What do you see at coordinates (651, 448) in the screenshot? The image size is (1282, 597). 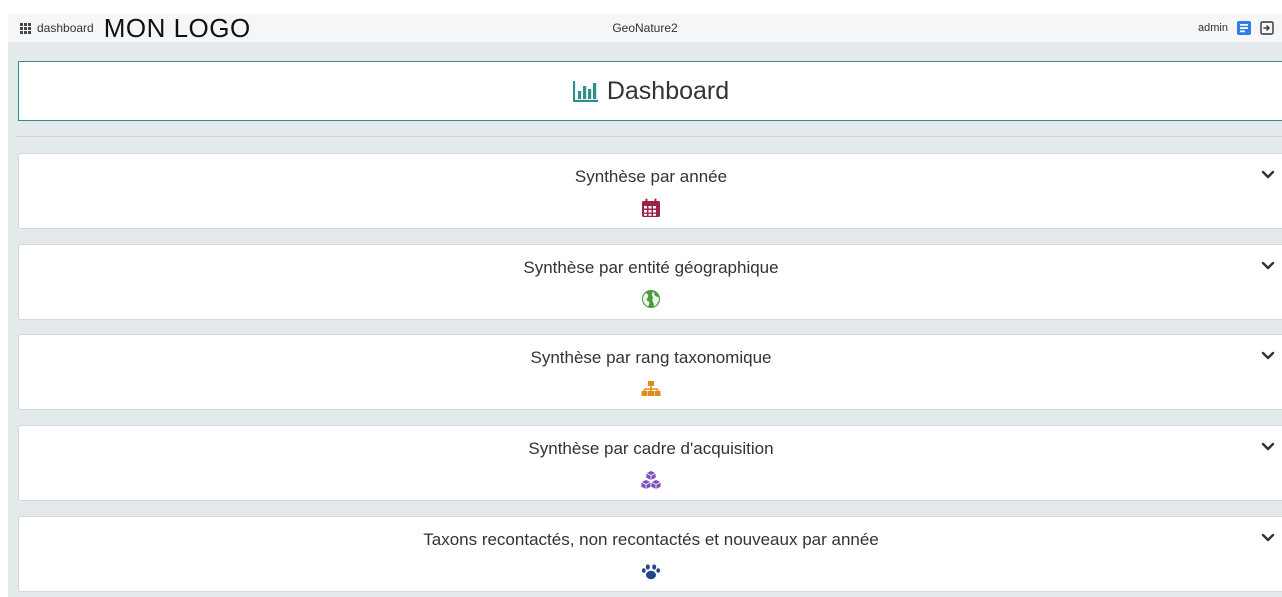 I see `panel-title: Synthèse par cadre d'acquisition` at bounding box center [651, 448].